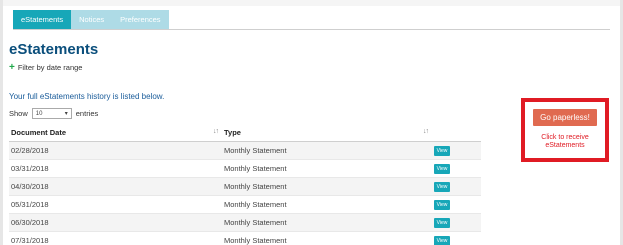 This screenshot has height=245, width=623. I want to click on column-header-type: Type ↓↑, so click(327, 133).